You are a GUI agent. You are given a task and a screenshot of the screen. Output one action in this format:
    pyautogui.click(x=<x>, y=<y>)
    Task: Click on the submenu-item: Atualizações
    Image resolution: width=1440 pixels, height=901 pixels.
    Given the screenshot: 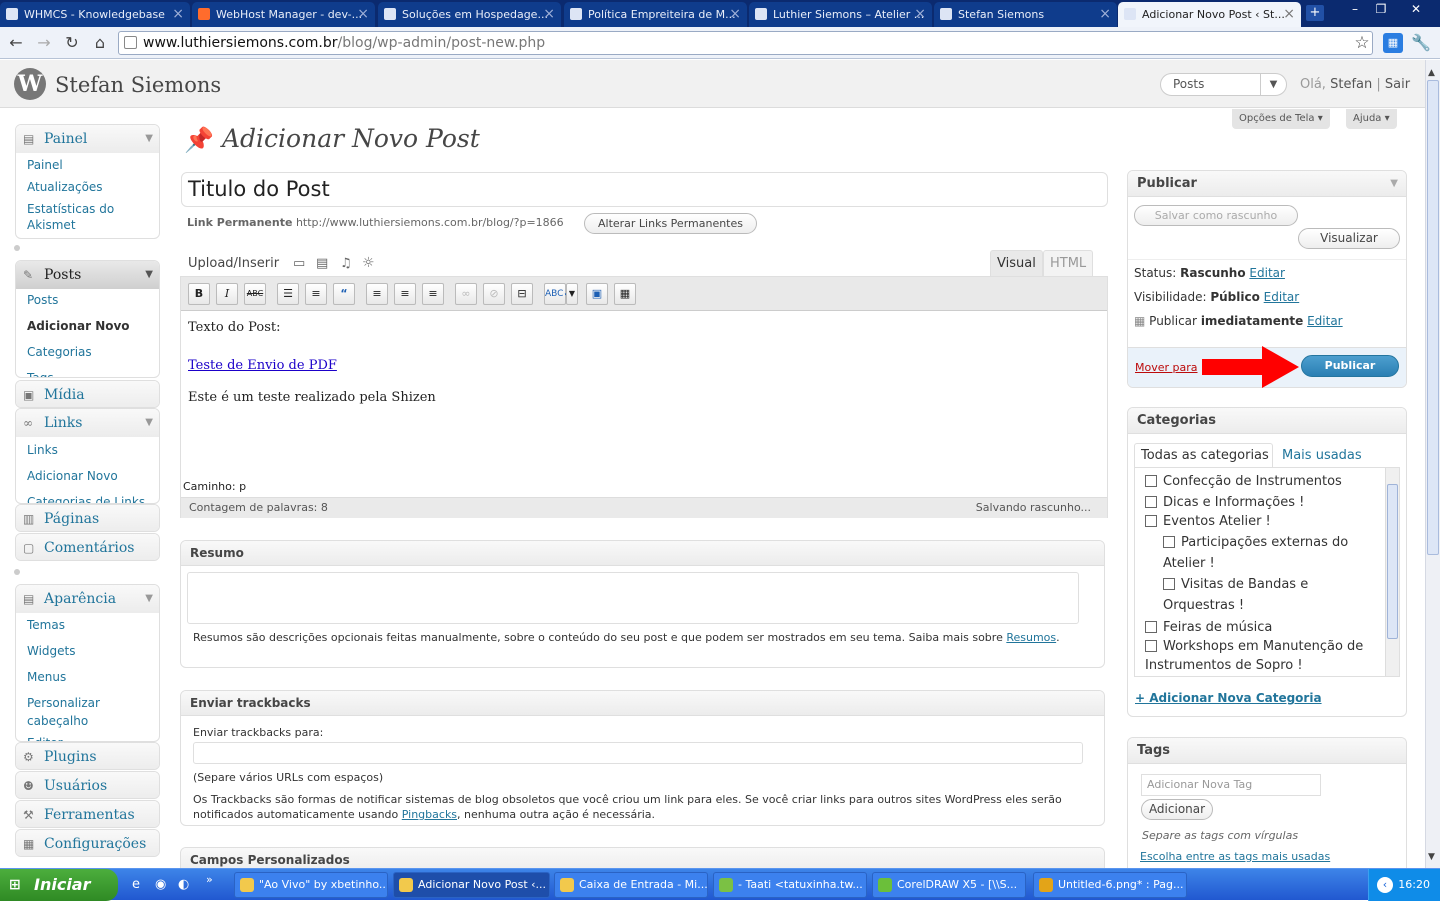 What is the action you would take?
    pyautogui.click(x=87, y=187)
    